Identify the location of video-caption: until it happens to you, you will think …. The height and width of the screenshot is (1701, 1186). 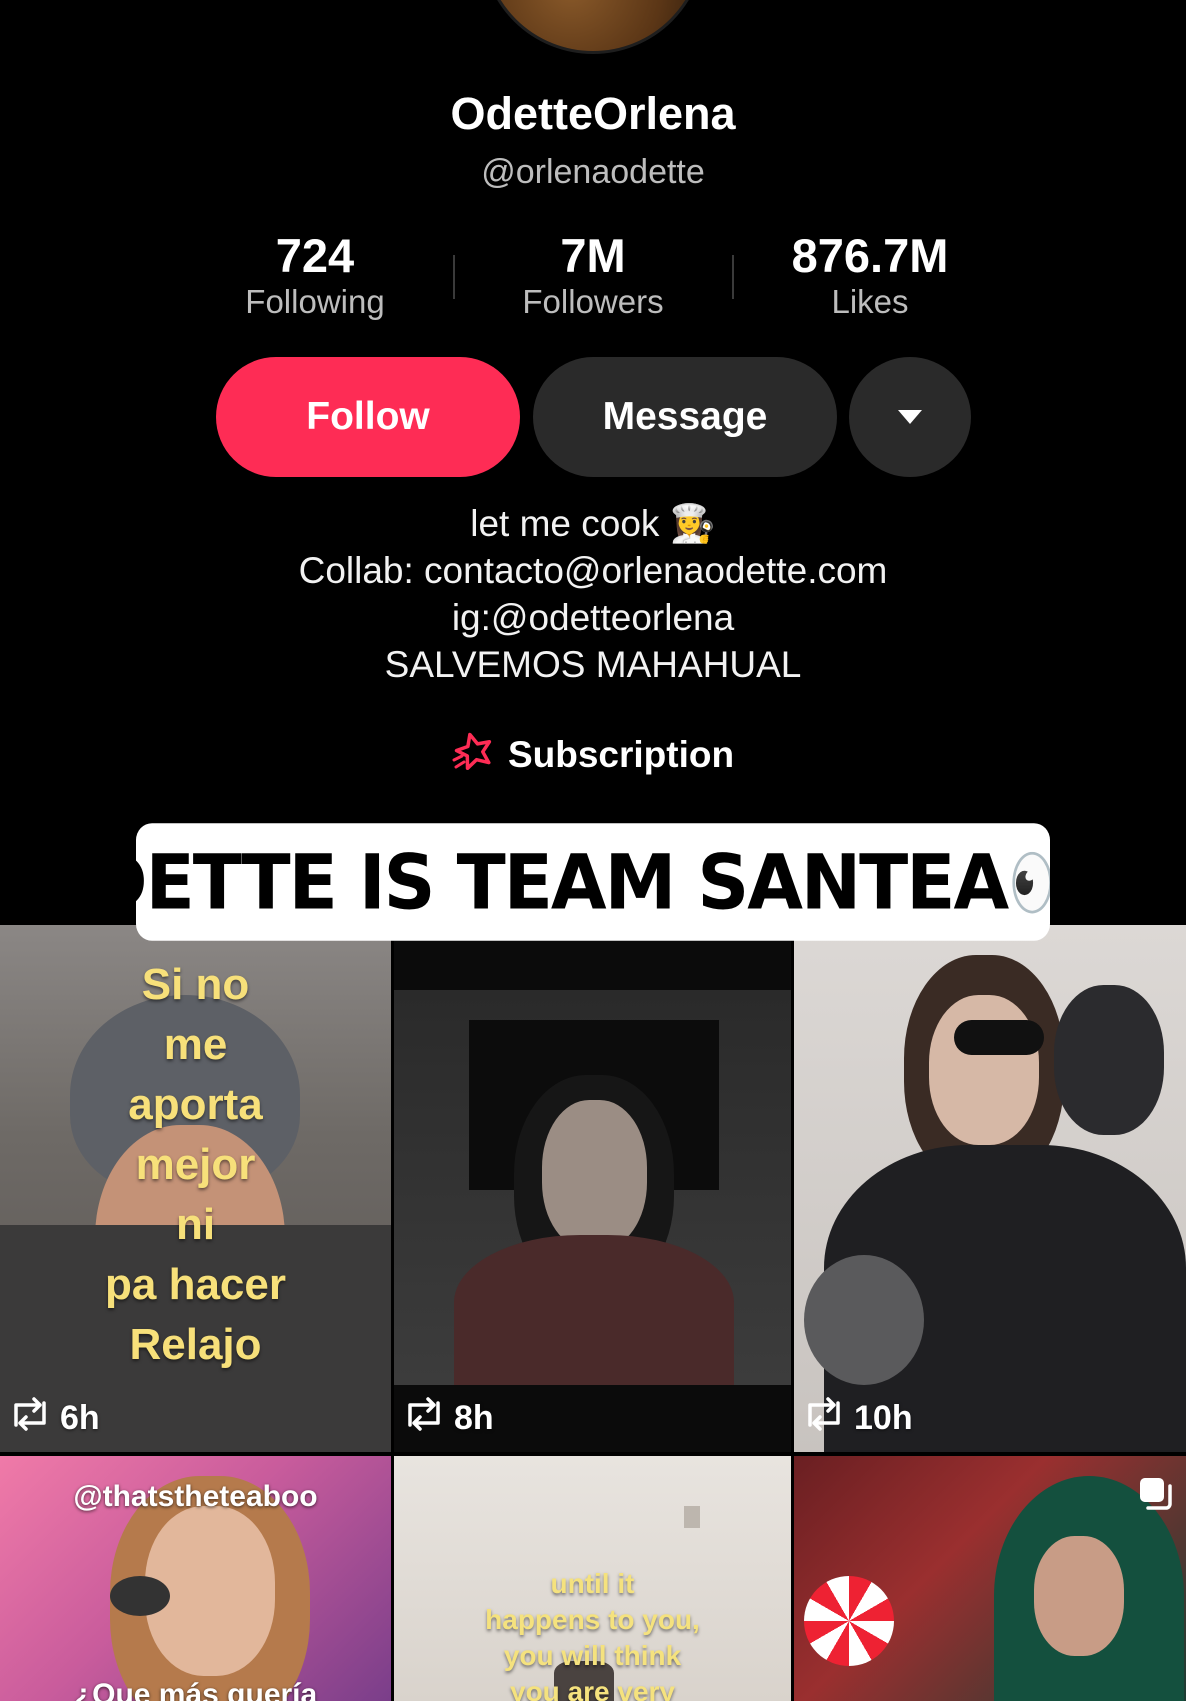
(592, 1633).